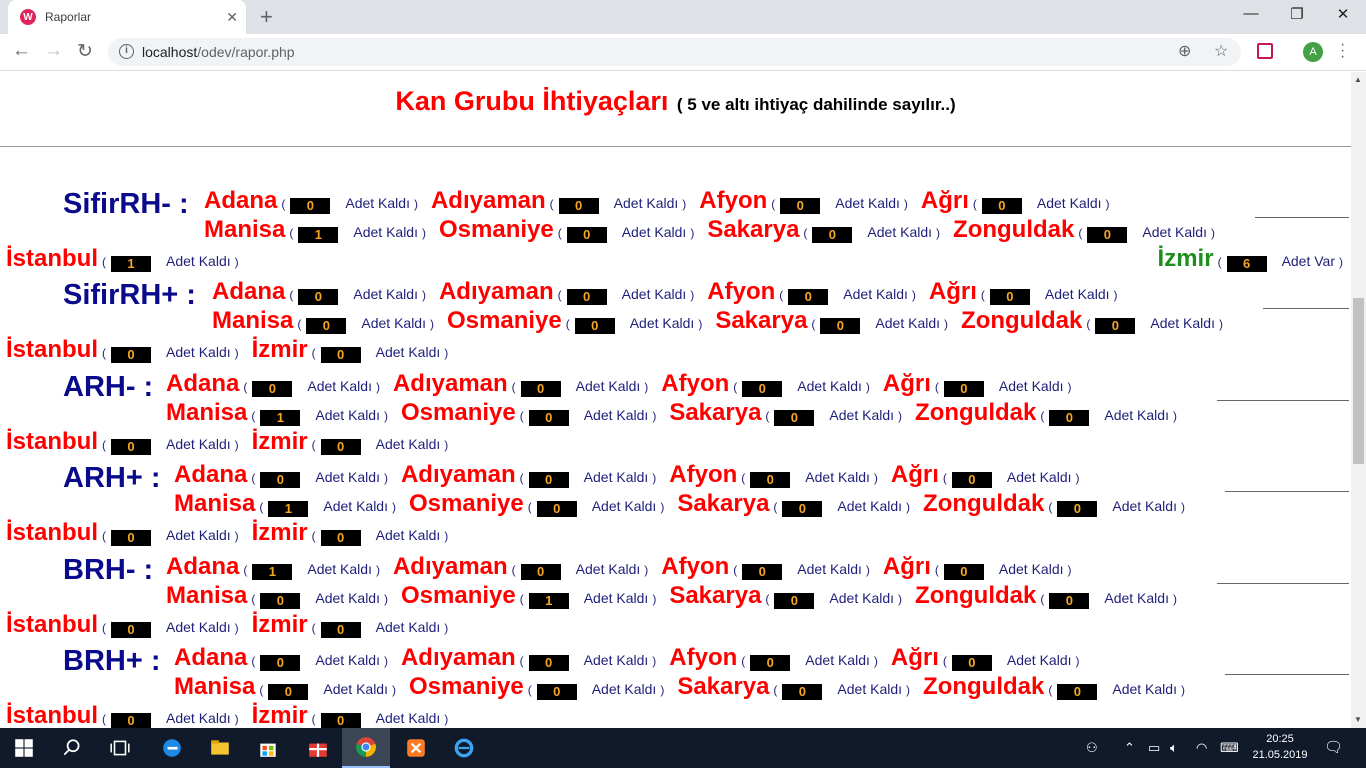  Describe the element at coordinates (1221, 51) in the screenshot. I see `bookmark-star-icon: ☆` at that location.